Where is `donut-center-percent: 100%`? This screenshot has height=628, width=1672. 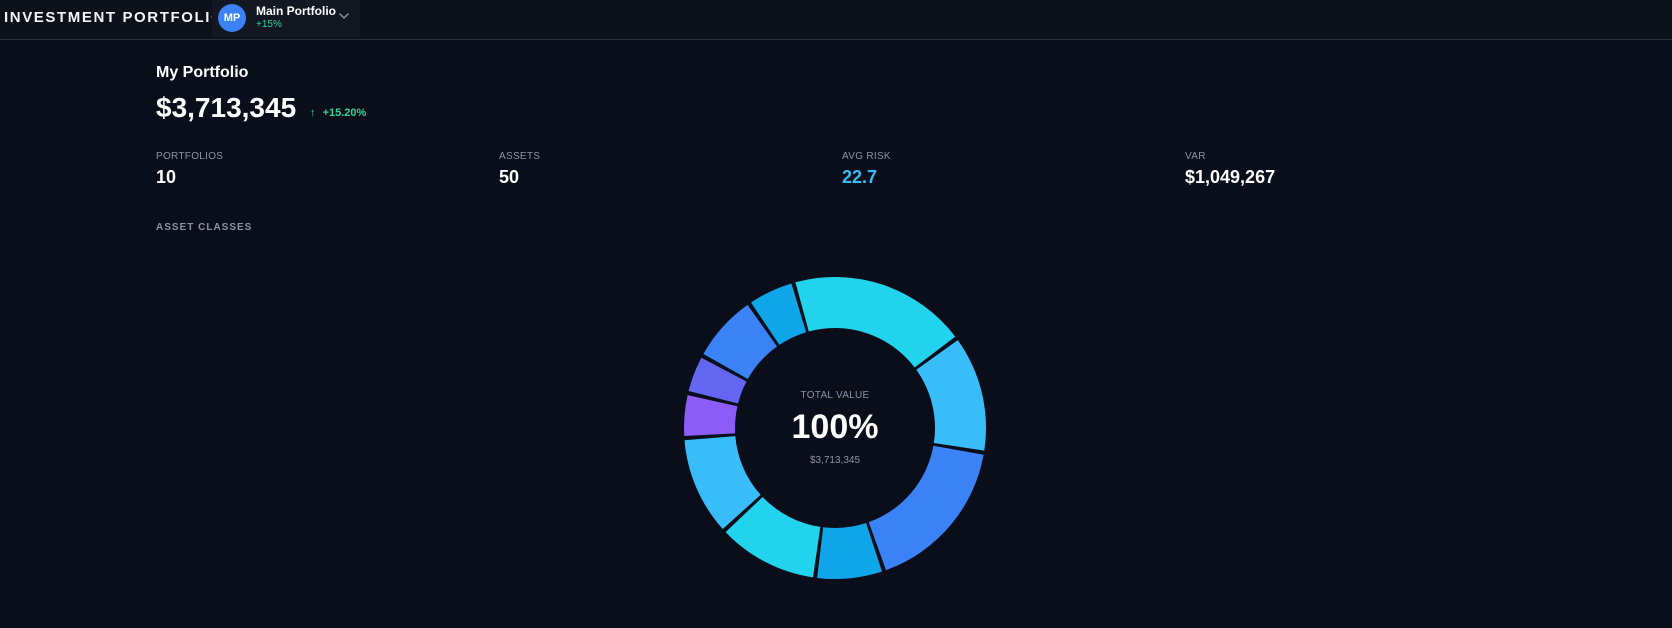
donut-center-percent: 100% is located at coordinates (835, 427).